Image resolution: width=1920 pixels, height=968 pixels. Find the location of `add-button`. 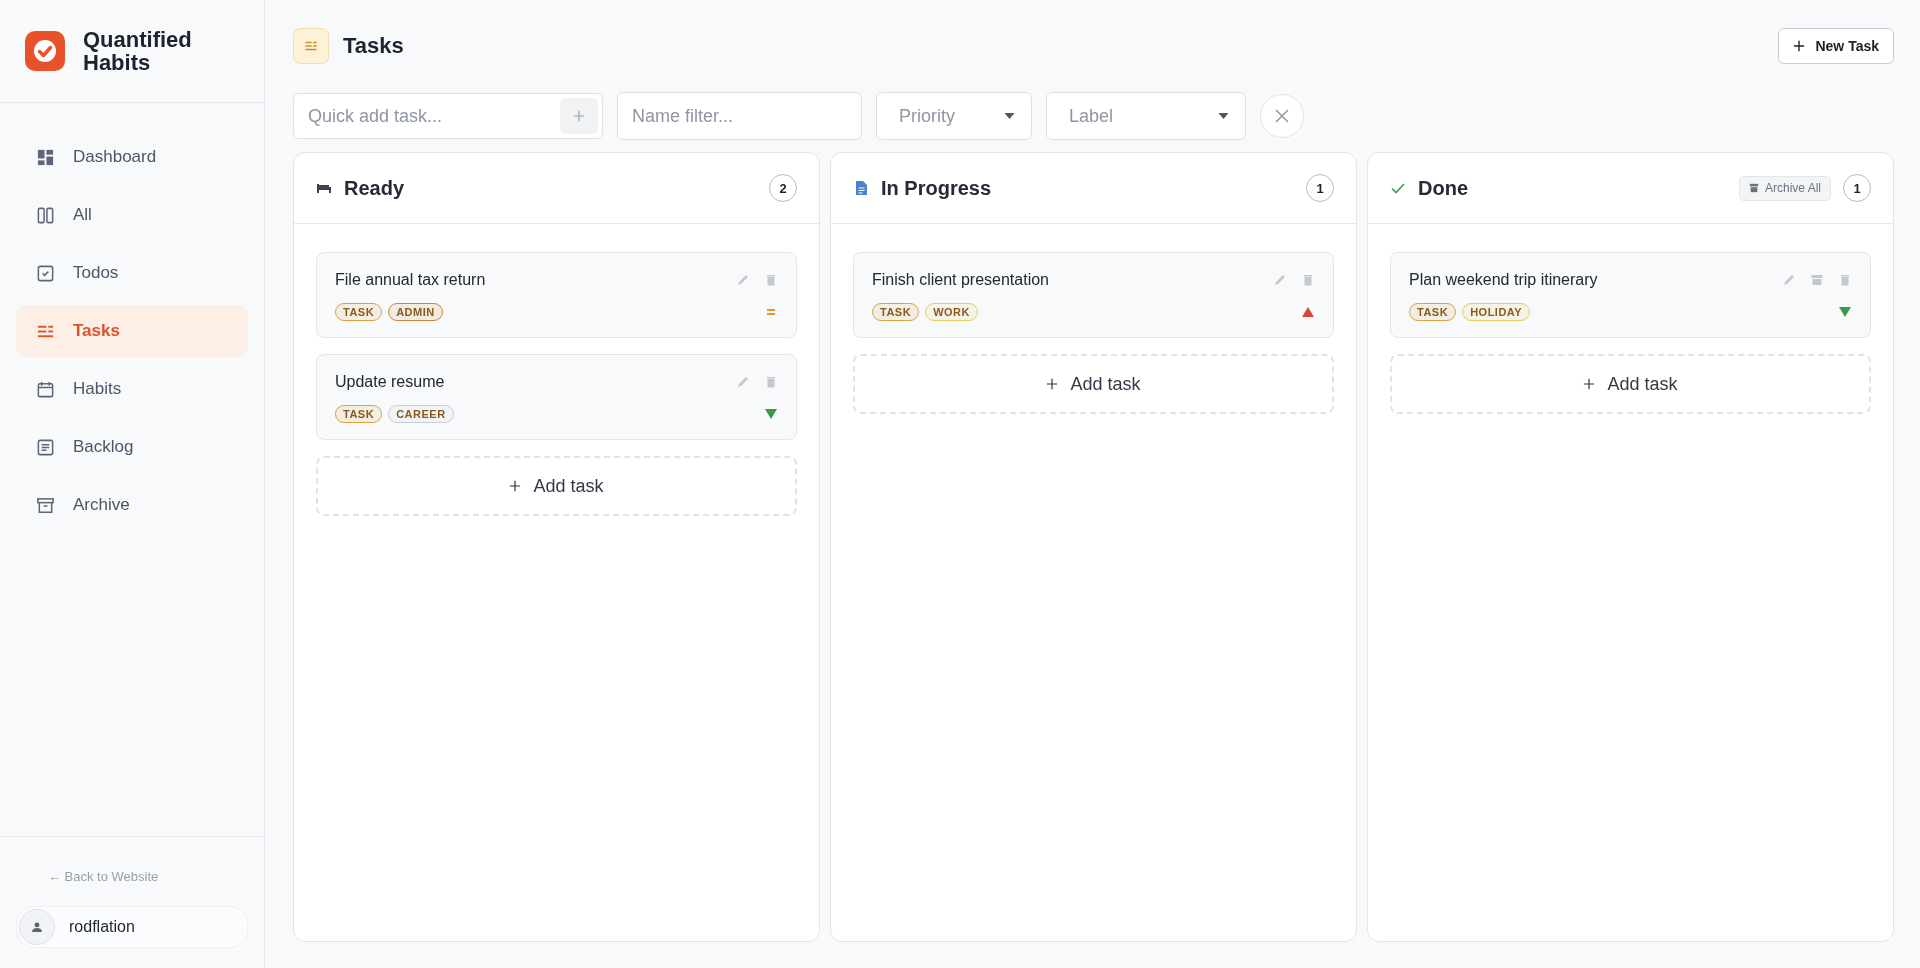

add-button is located at coordinates (579, 116).